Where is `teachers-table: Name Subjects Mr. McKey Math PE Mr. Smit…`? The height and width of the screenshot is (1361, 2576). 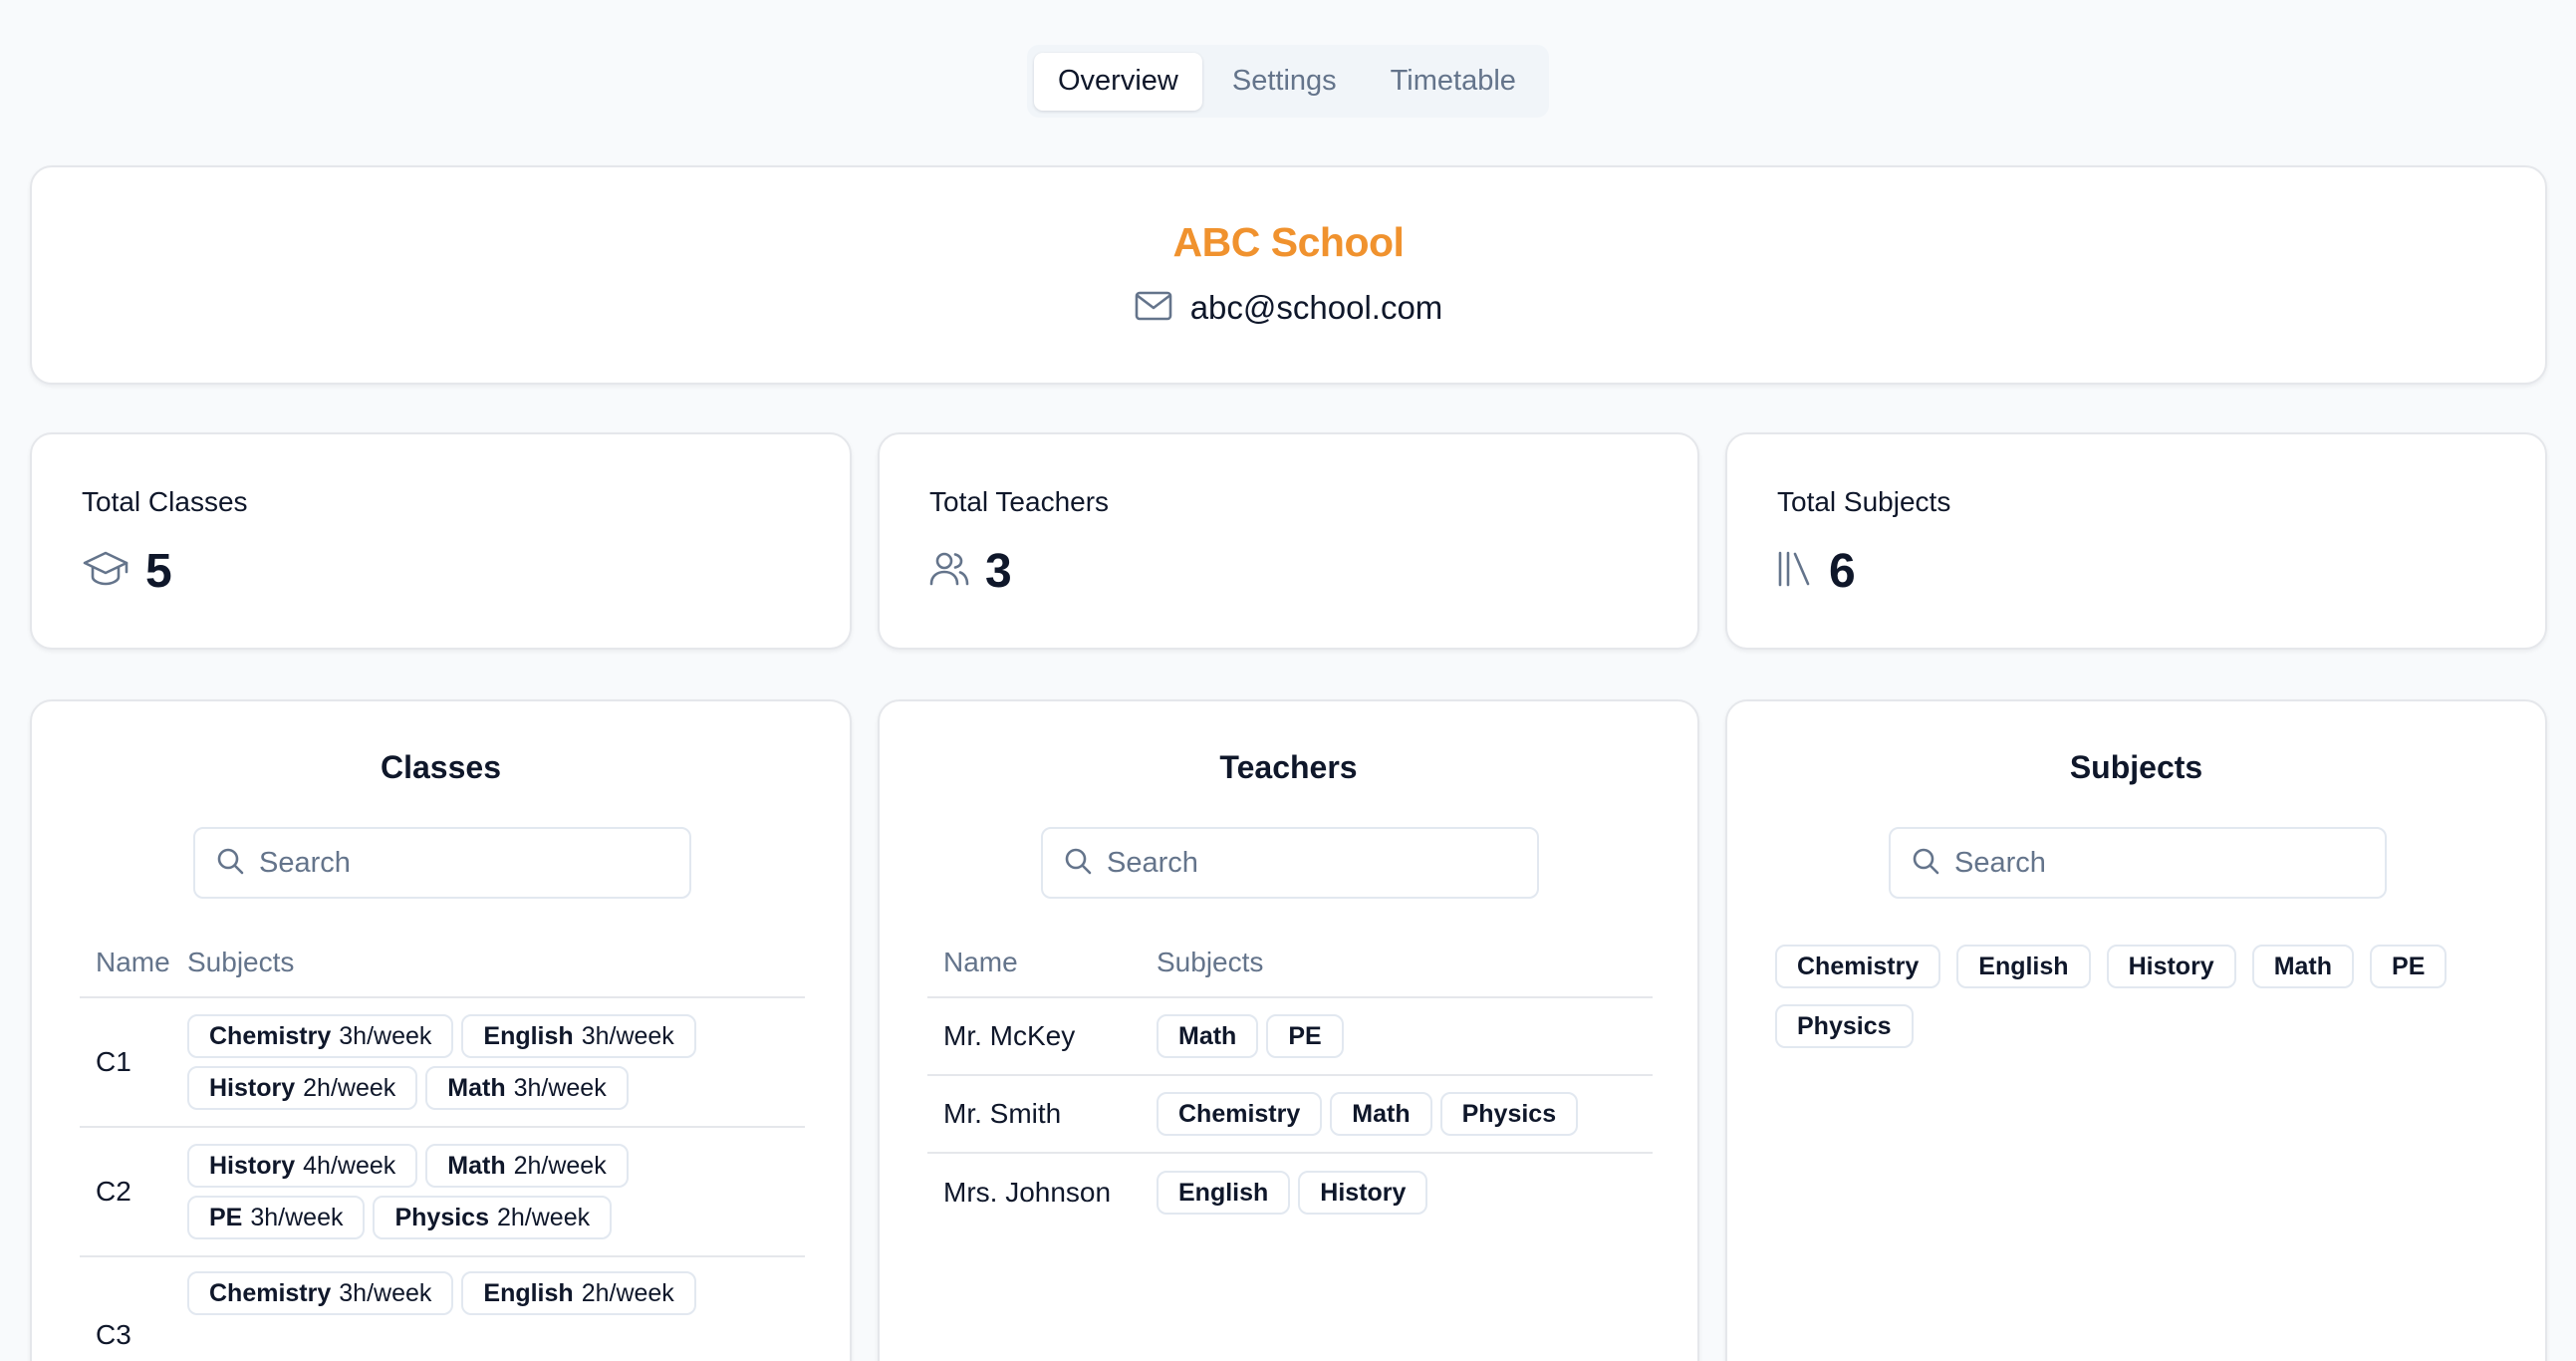
teachers-table: Name Subjects Mr. McKey Math PE Mr. Smit… is located at coordinates (1290, 1080).